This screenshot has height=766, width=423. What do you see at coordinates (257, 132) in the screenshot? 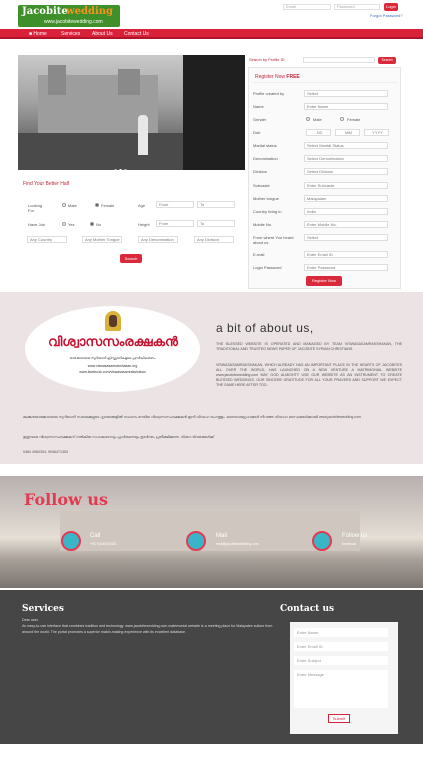
I see `register-label: Dob` at bounding box center [257, 132].